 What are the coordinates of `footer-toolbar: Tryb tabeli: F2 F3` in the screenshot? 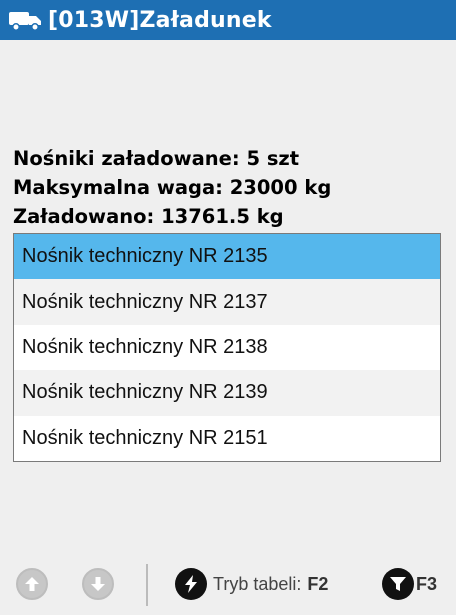 It's located at (228, 584).